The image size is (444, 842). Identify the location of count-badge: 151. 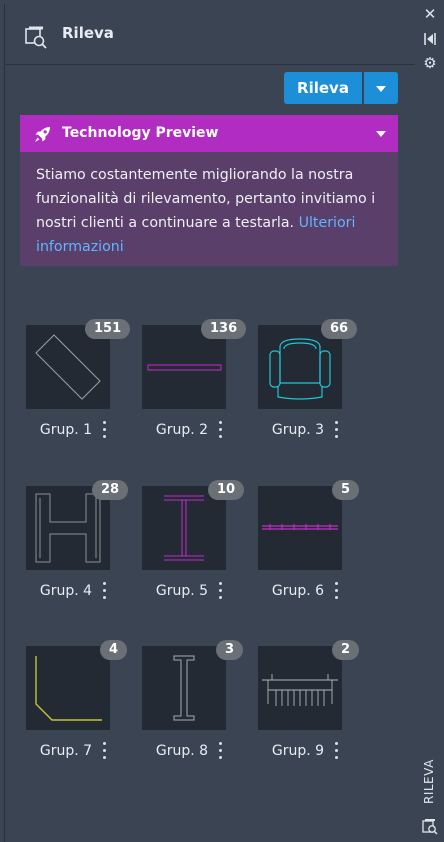
(108, 329).